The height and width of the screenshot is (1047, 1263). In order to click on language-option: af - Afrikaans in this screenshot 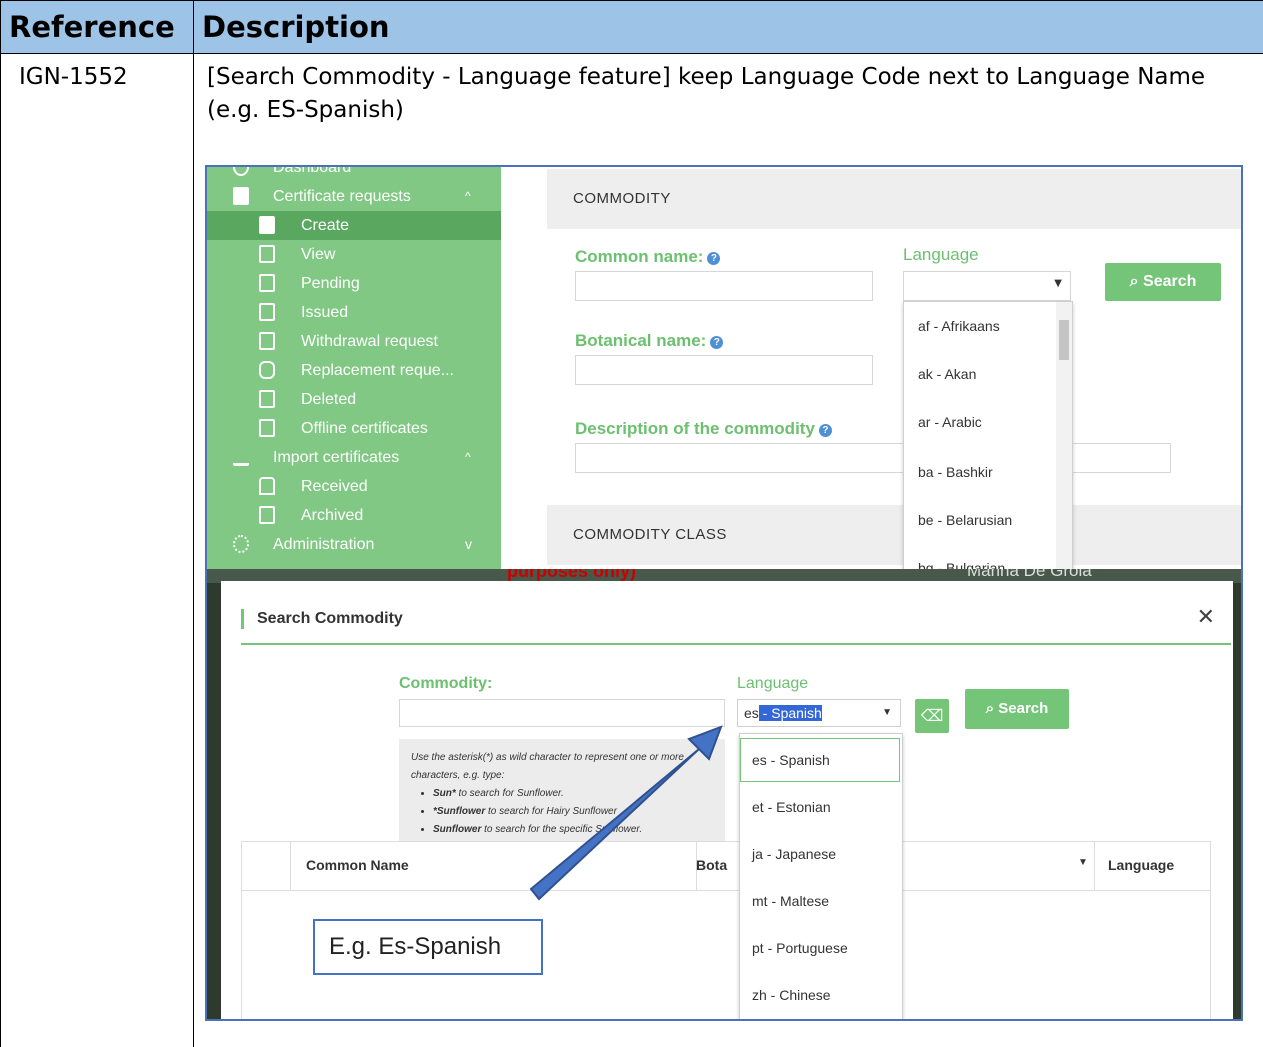, I will do `click(959, 326)`.